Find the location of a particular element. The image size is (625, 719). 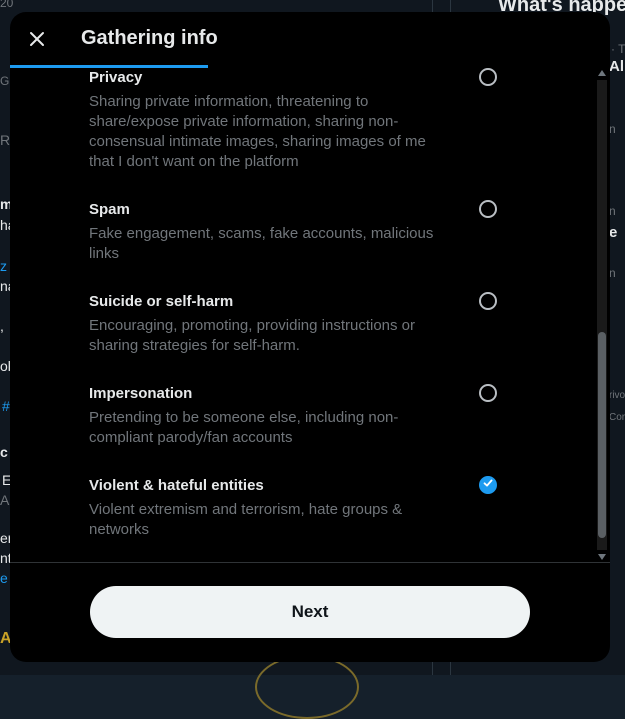

background-text: z is located at coordinates (3, 266).